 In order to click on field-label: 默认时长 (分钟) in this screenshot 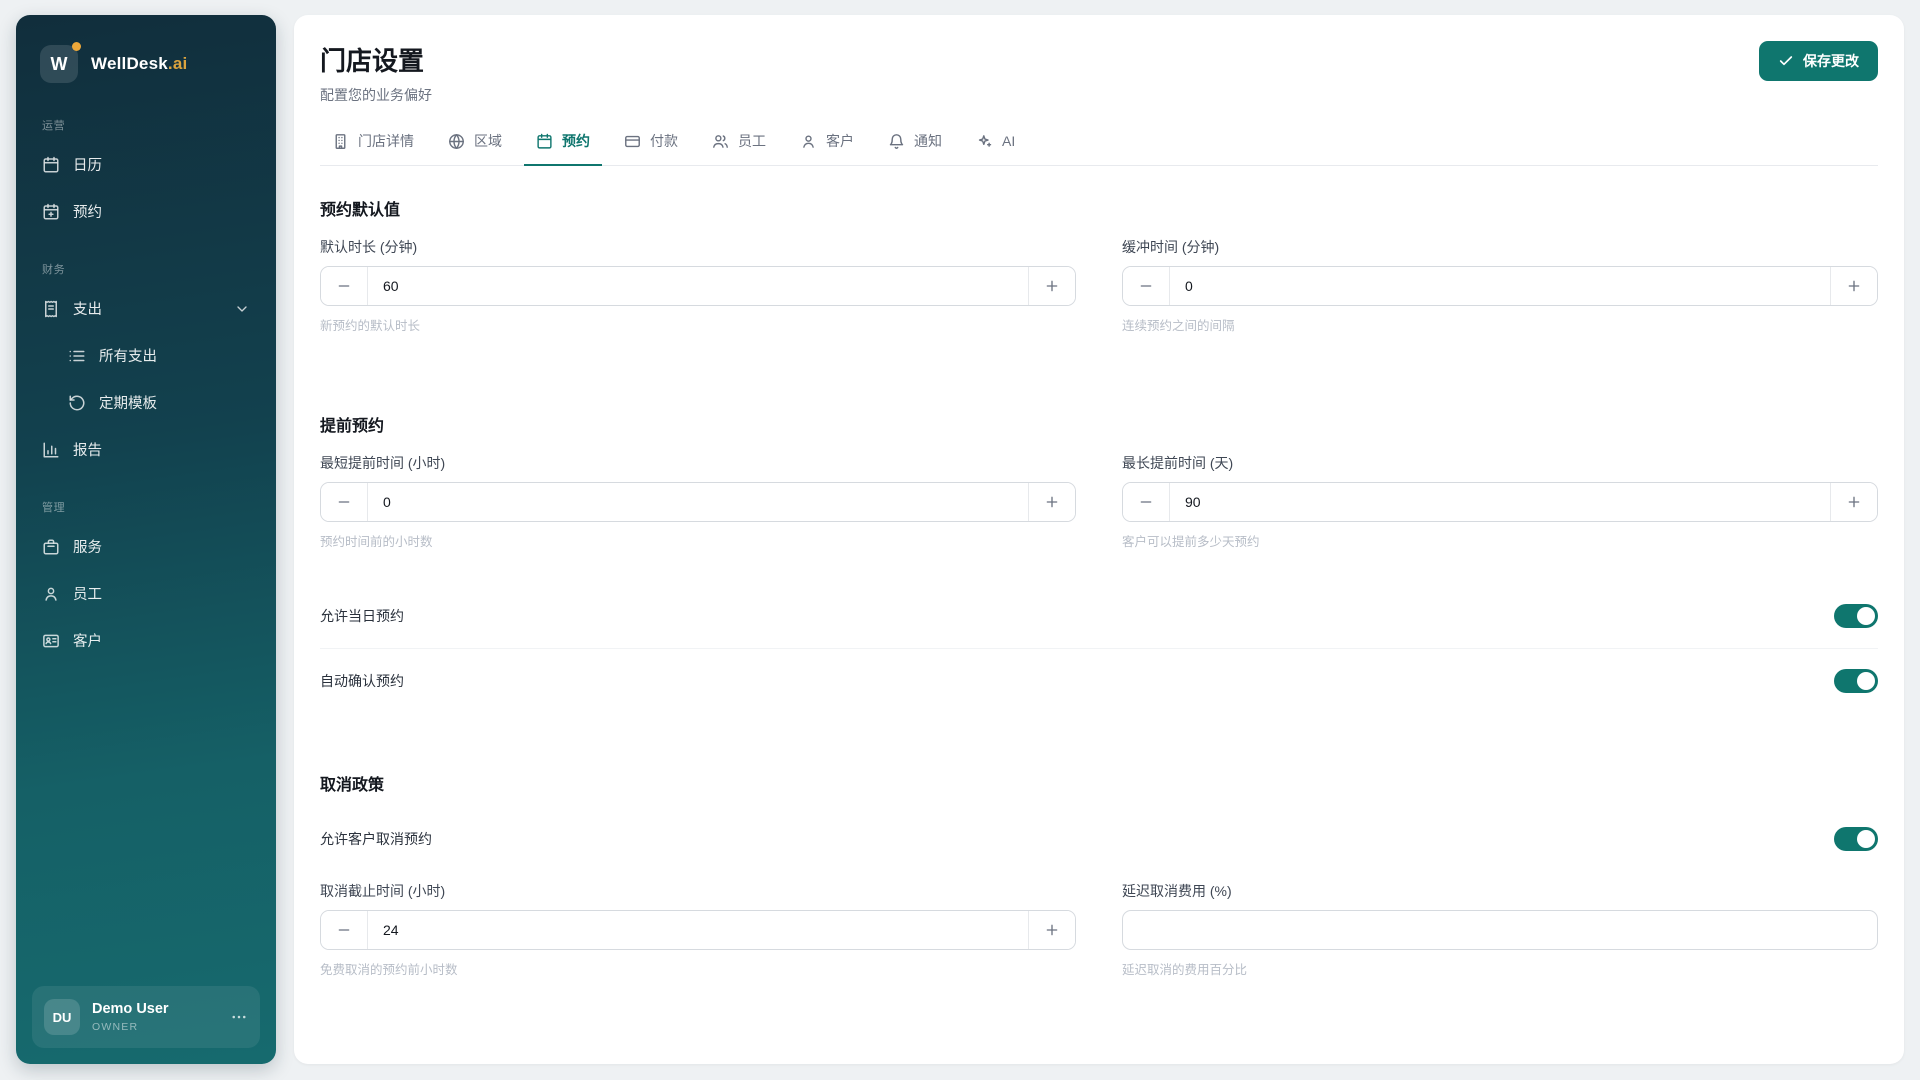, I will do `click(369, 247)`.